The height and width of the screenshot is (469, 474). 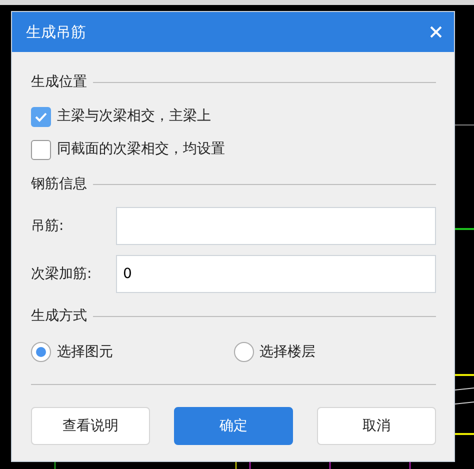 I want to click on dialog-button: 查看说明, so click(x=90, y=426).